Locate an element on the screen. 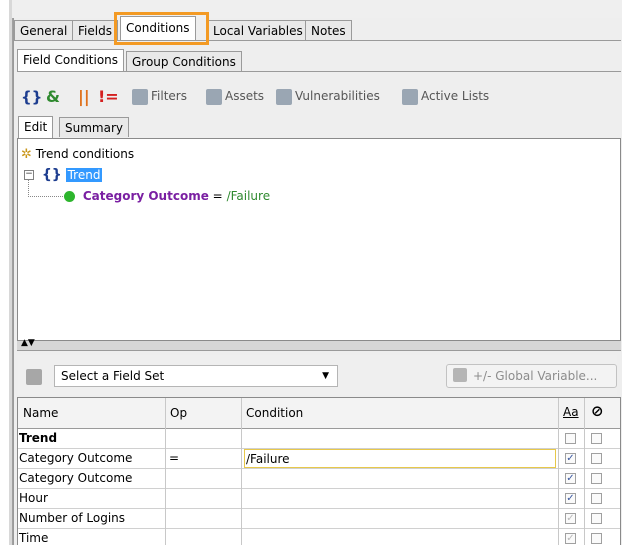  tree-connector is located at coordinates (29, 188).